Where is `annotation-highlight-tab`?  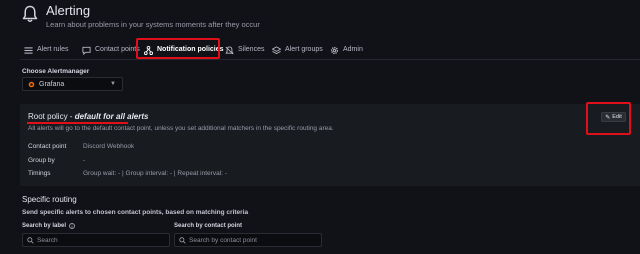
annotation-highlight-tab is located at coordinates (178, 48).